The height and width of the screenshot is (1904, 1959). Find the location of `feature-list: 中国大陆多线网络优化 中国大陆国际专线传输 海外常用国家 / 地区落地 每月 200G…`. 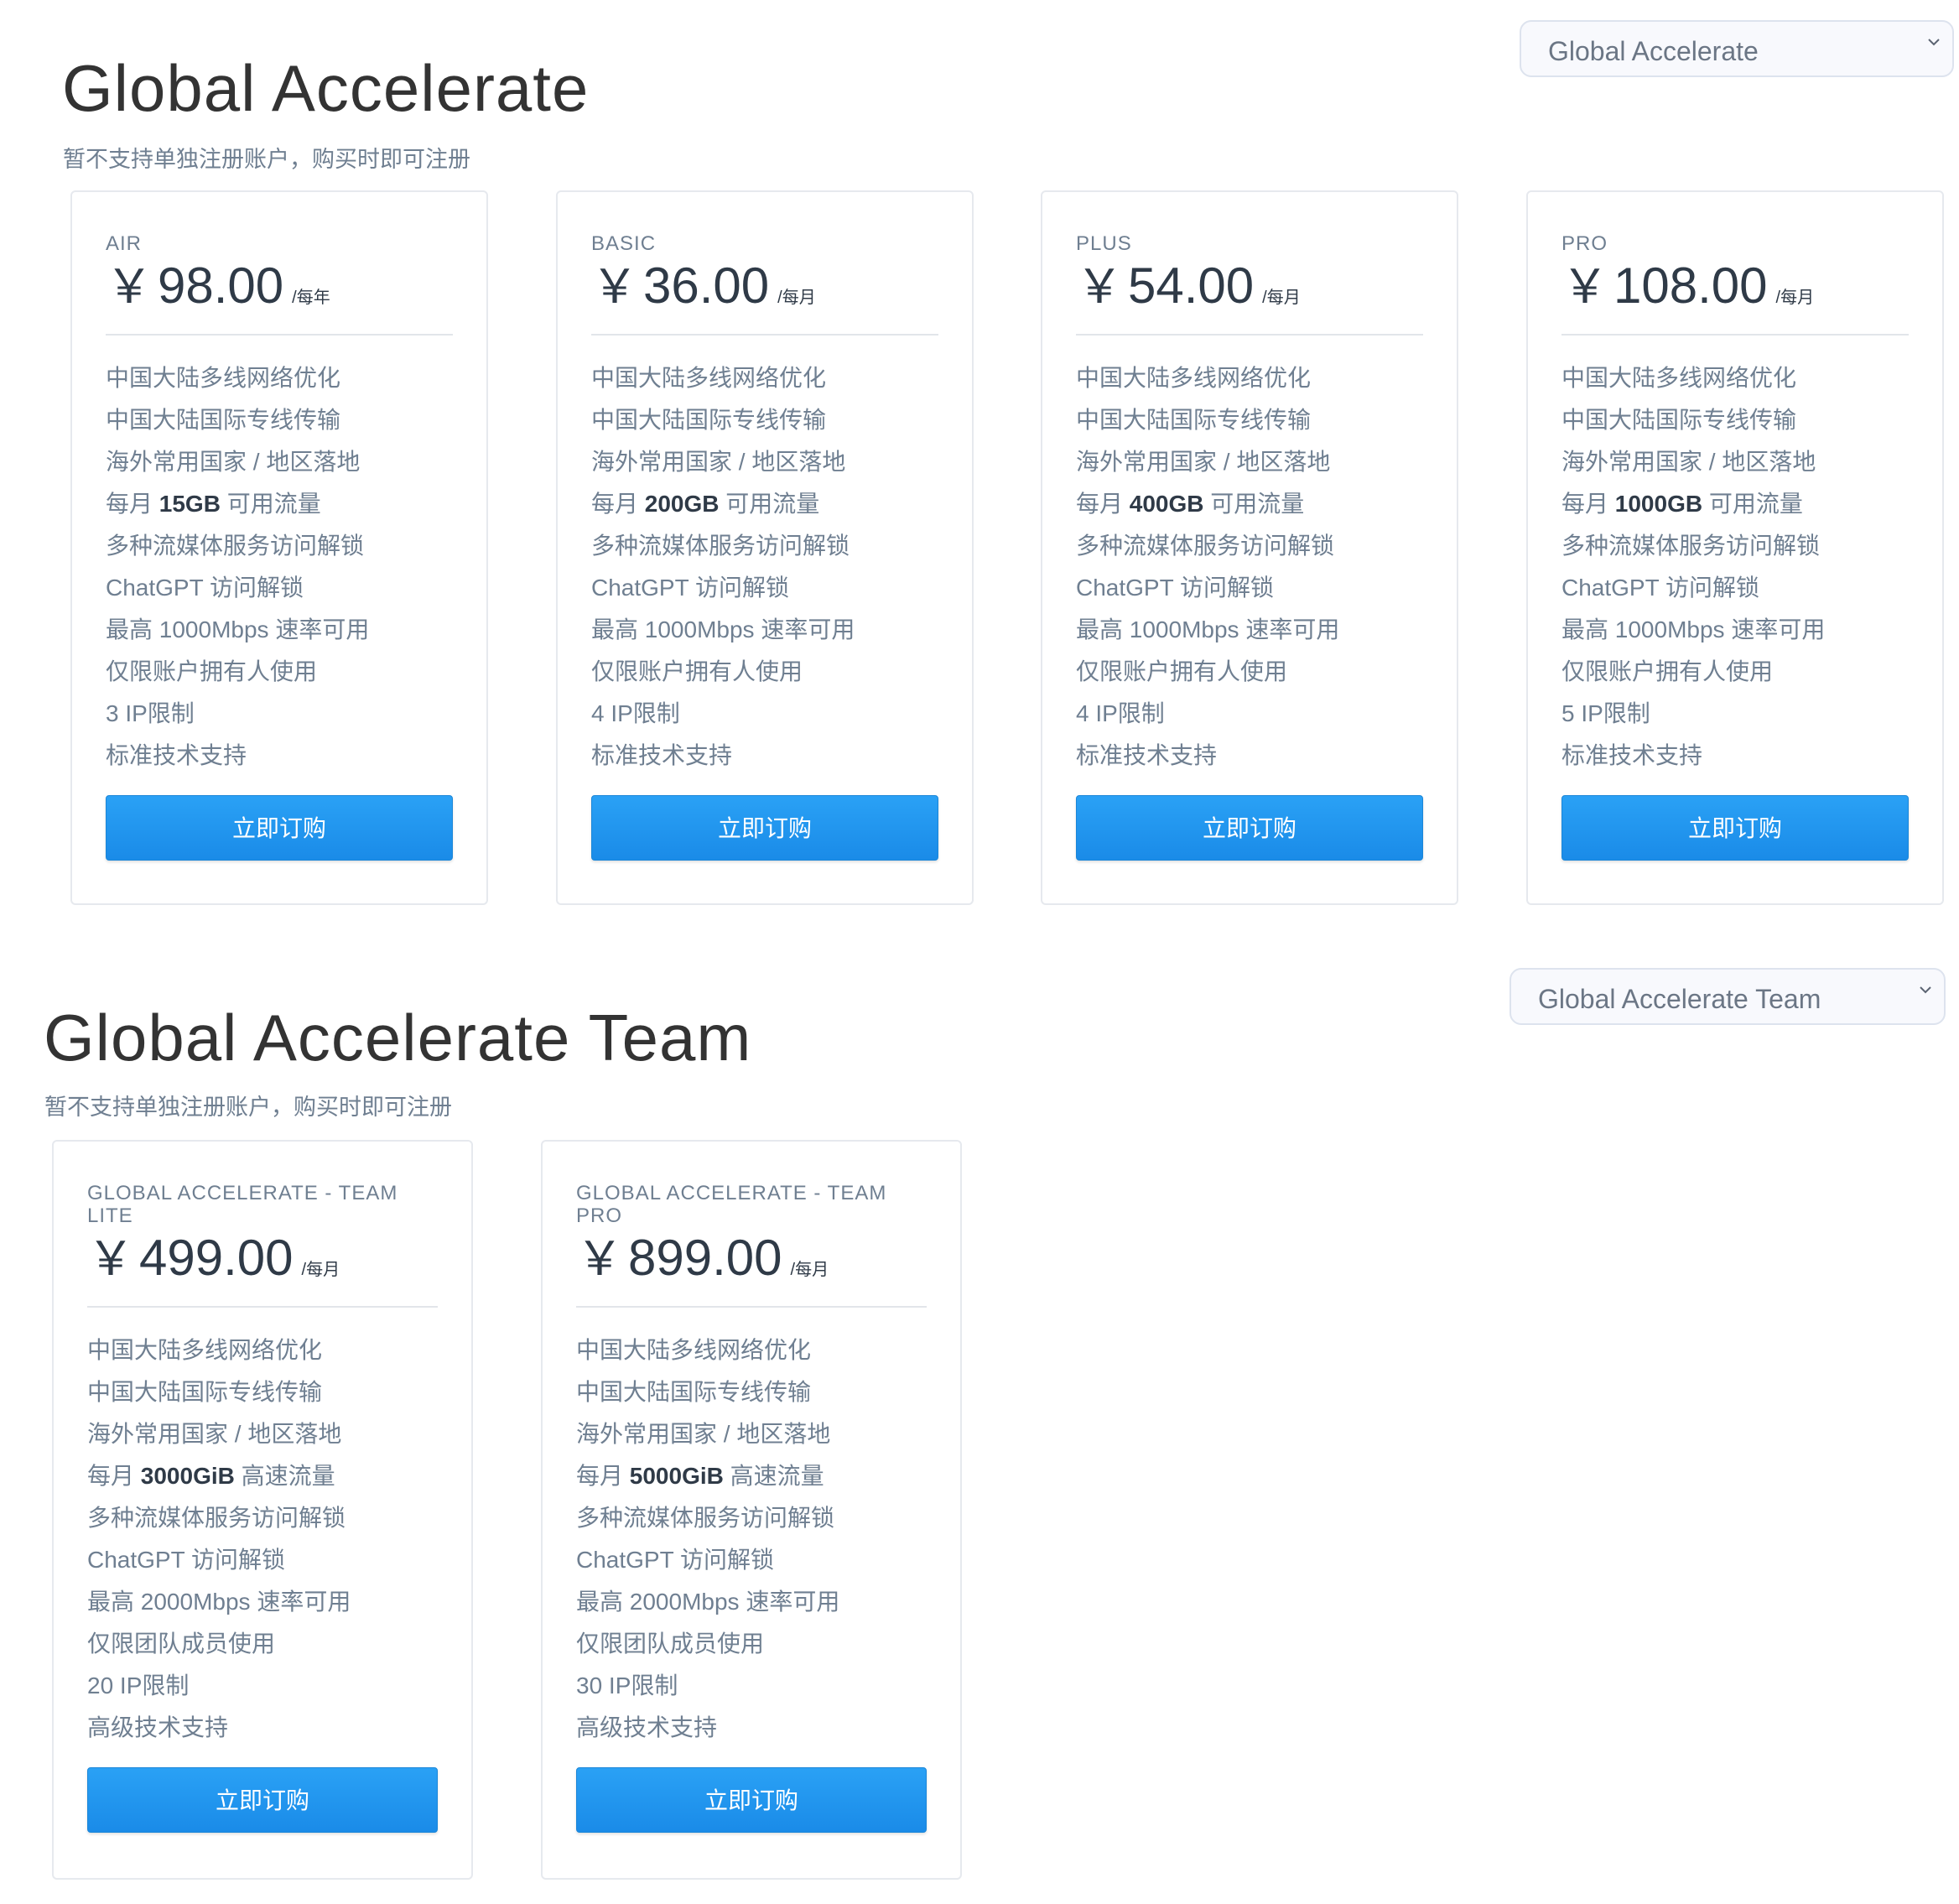

feature-list: 中国大陆多线网络优化 中国大陆国际专线传输 海外常用国家 / 地区落地 每月 200G… is located at coordinates (773, 567).